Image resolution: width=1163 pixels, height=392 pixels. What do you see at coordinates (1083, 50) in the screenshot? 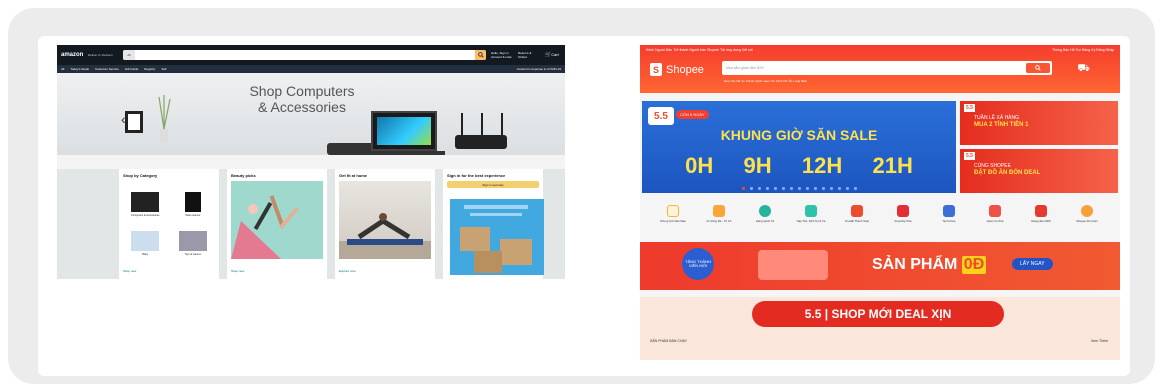
I see `account-links: Thông Báo Hỗ Trợ Đăng Ký Đăng Nhập` at bounding box center [1083, 50].